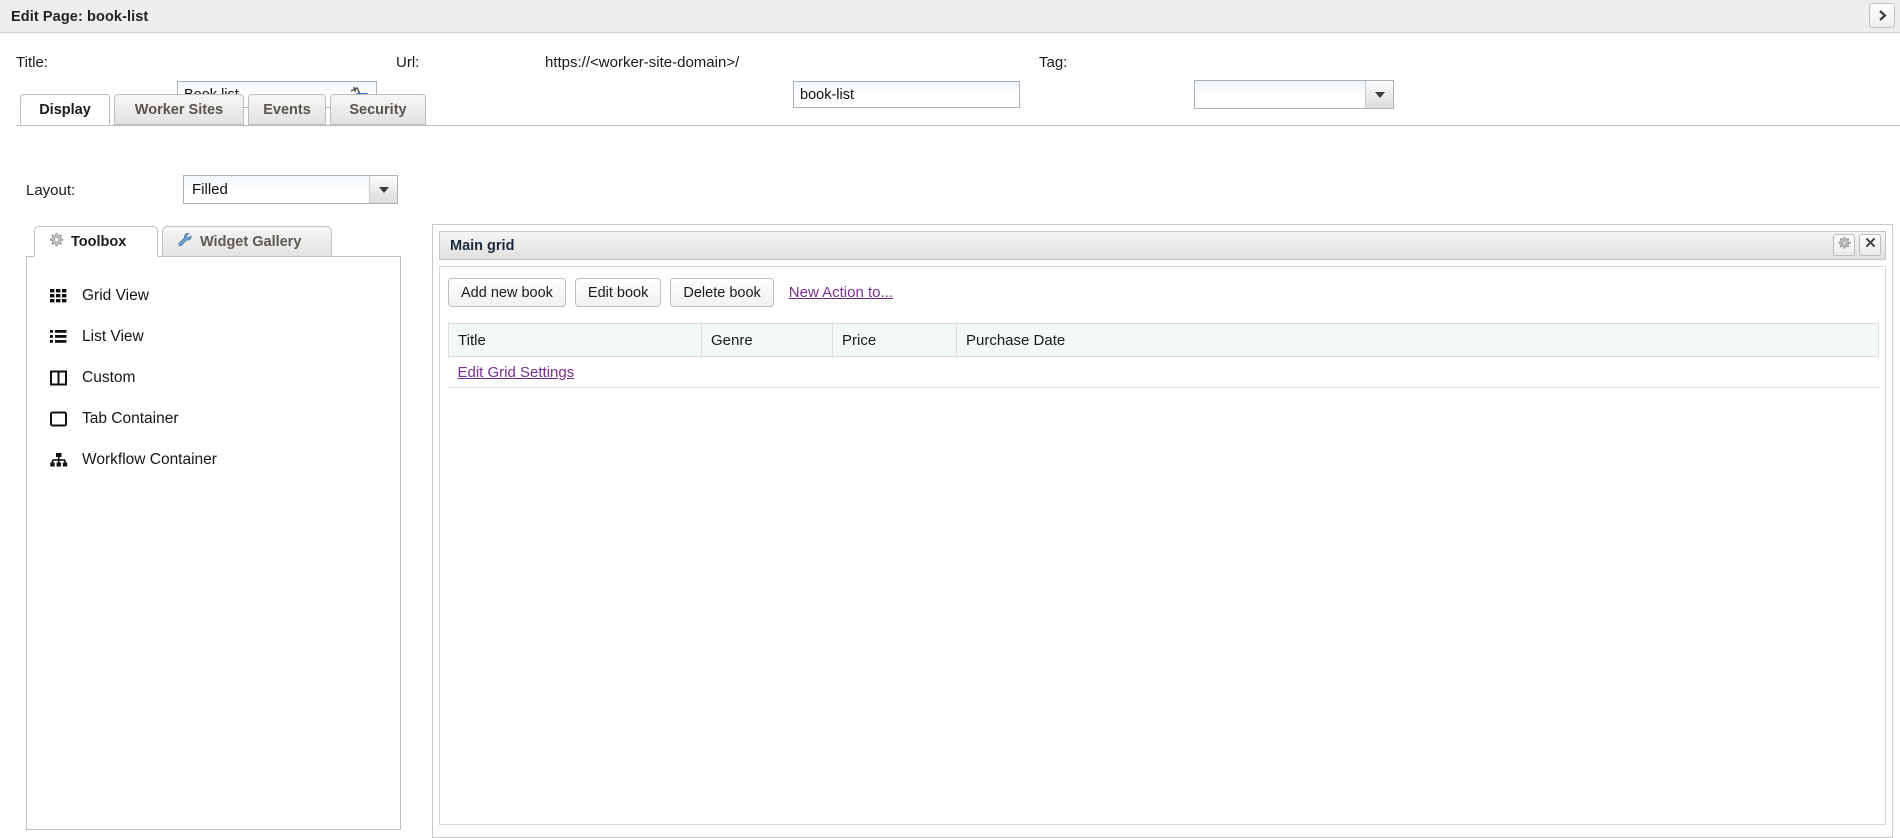  Describe the element at coordinates (179, 109) in the screenshot. I see `tab-worker-sites: Worker Sites` at that location.